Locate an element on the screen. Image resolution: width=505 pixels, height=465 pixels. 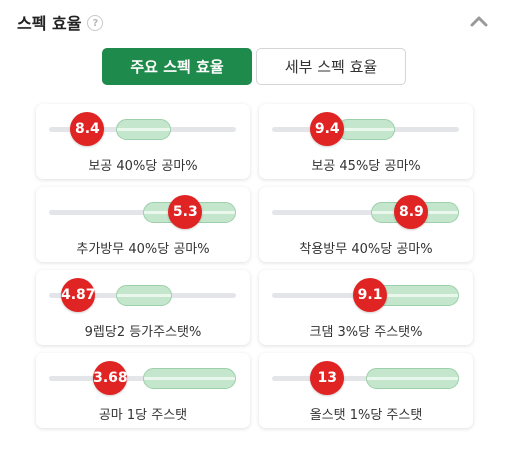
stat-label: 보공 40%당 공마% is located at coordinates (143, 166).